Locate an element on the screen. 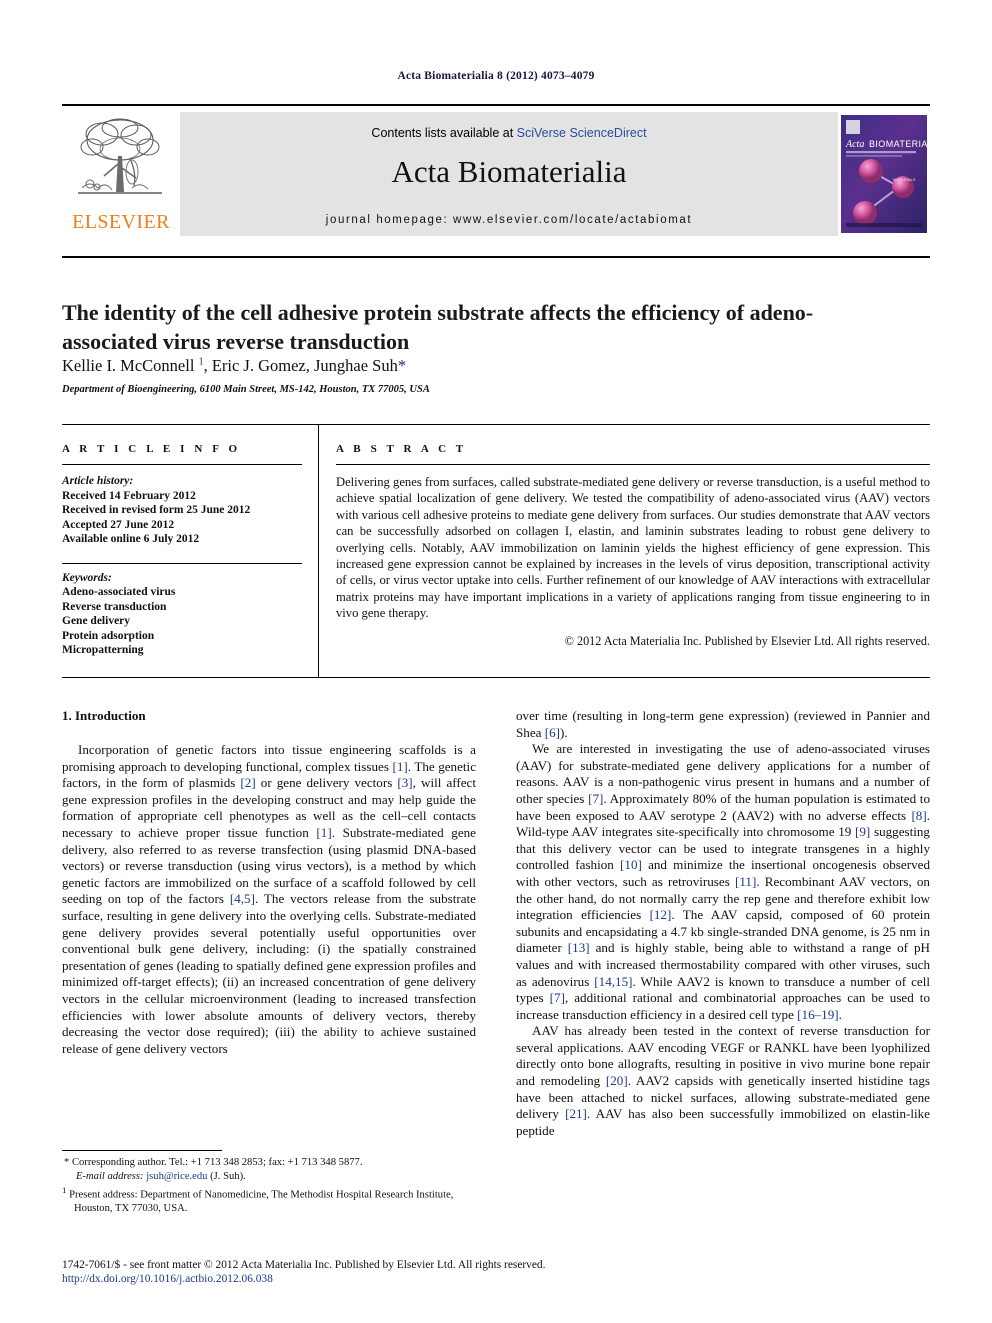 This screenshot has width=992, height=1323. abstract-band-divider is located at coordinates (318, 550).